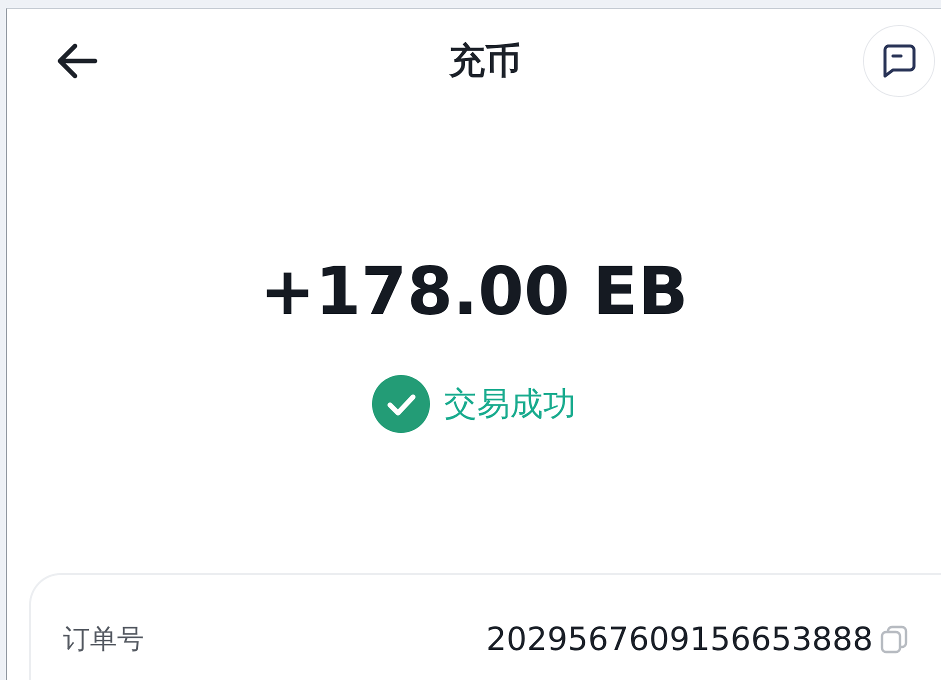 The width and height of the screenshot is (941, 680). What do you see at coordinates (485, 62) in the screenshot?
I see `page-title: 充币` at bounding box center [485, 62].